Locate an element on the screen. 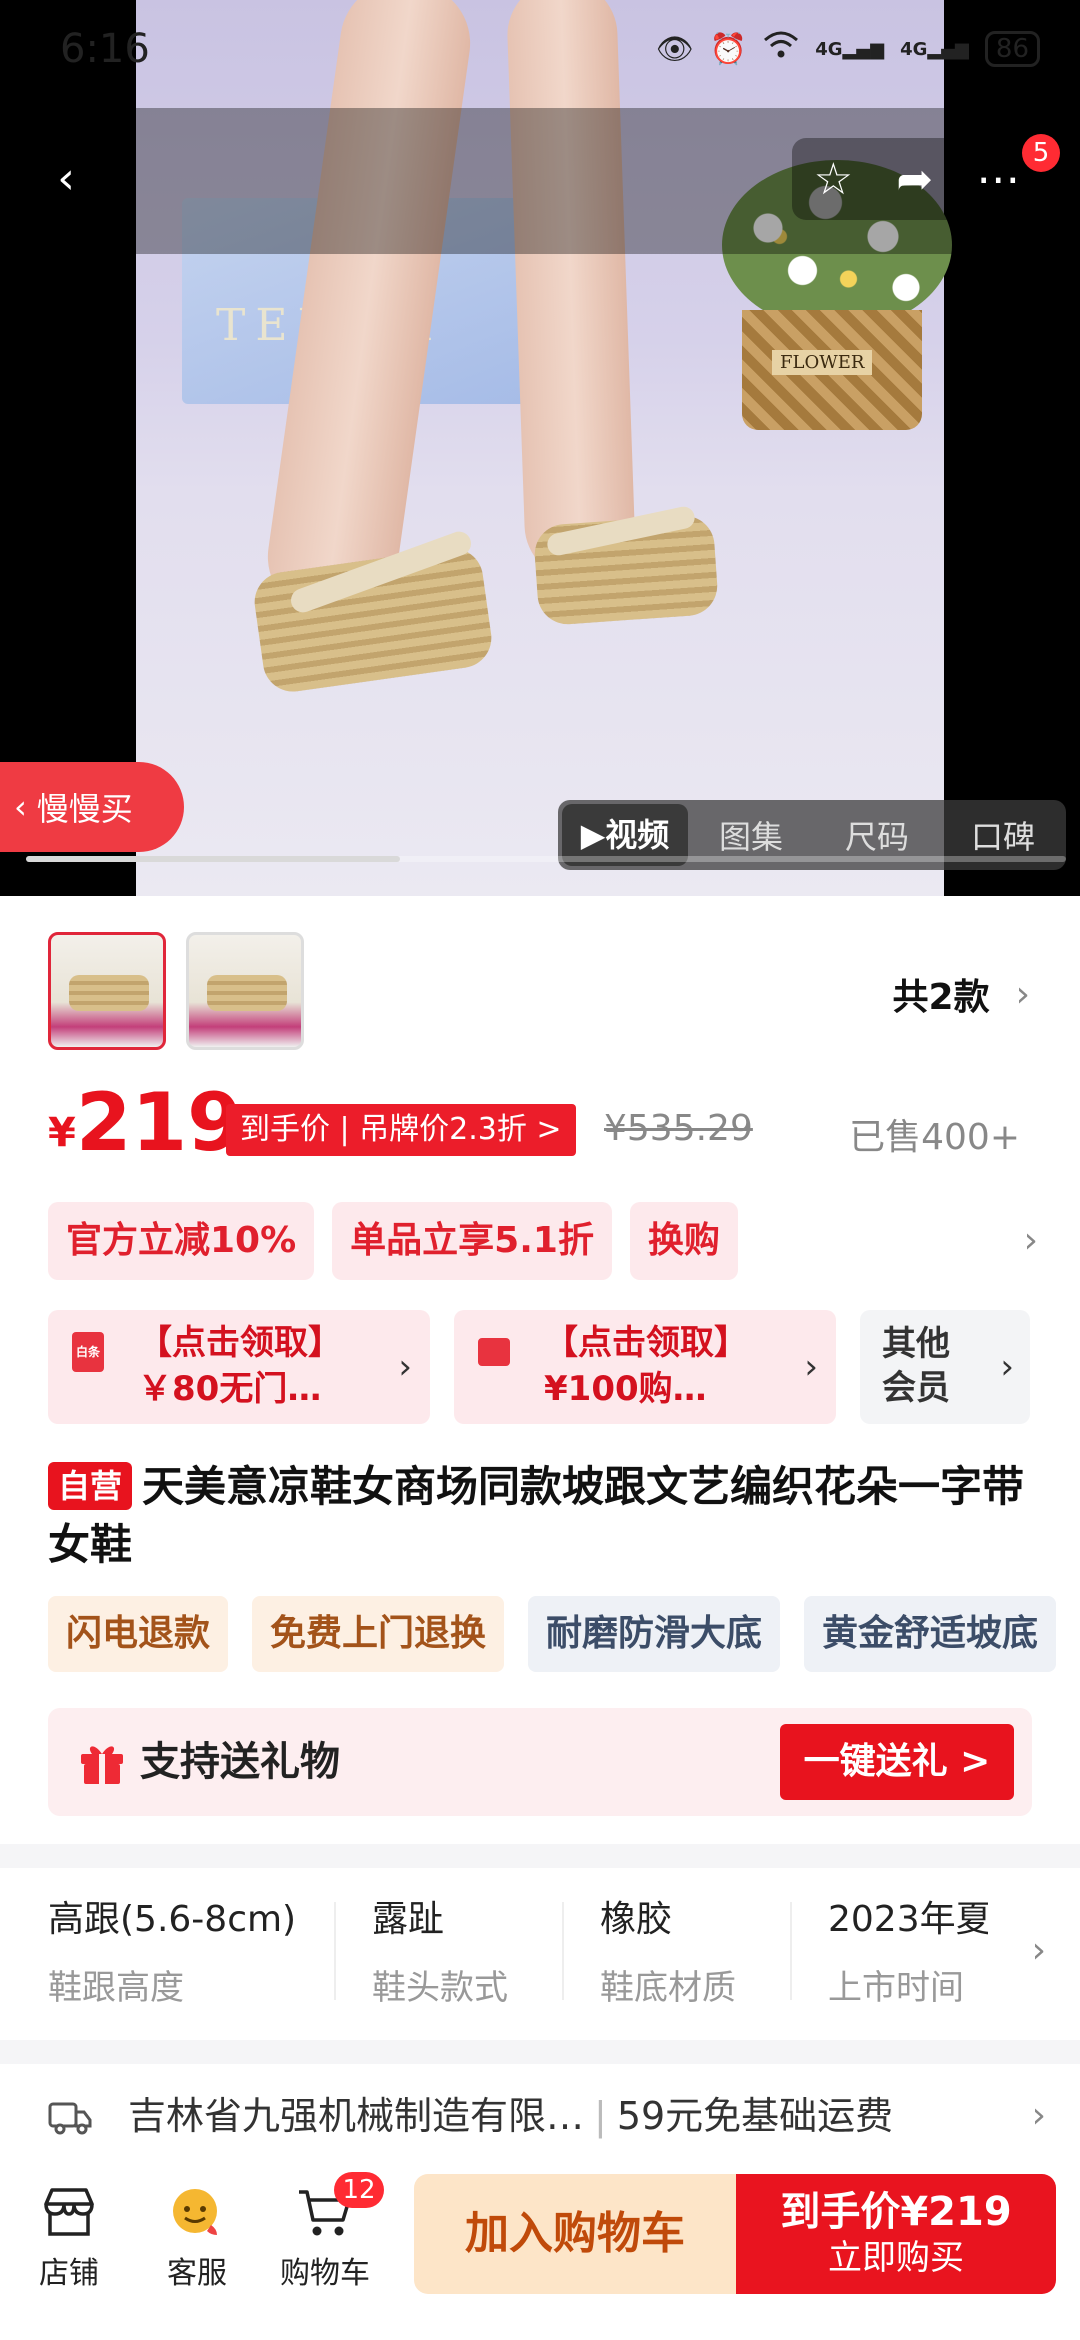 The image size is (1080, 2340). price: ¥ 219 is located at coordinates (145, 1123).